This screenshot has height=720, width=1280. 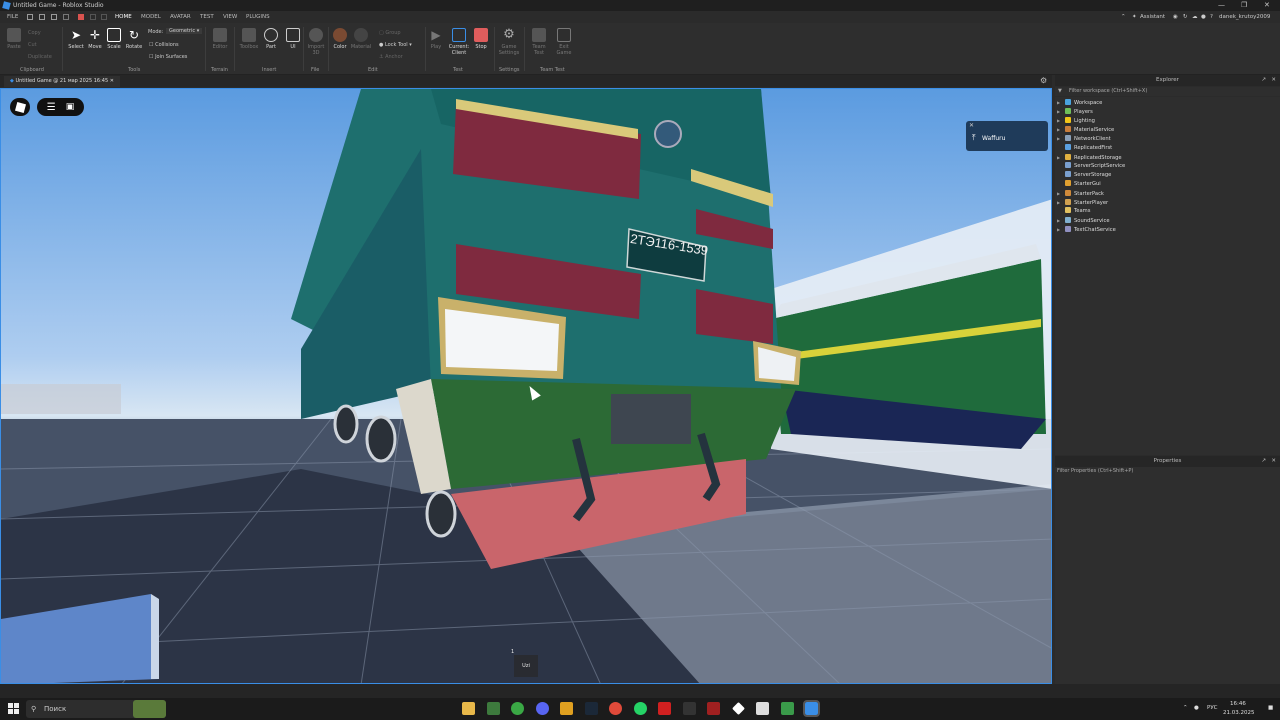 What do you see at coordinates (564, 42) in the screenshot?
I see `exit-game-button: Exit Game` at bounding box center [564, 42].